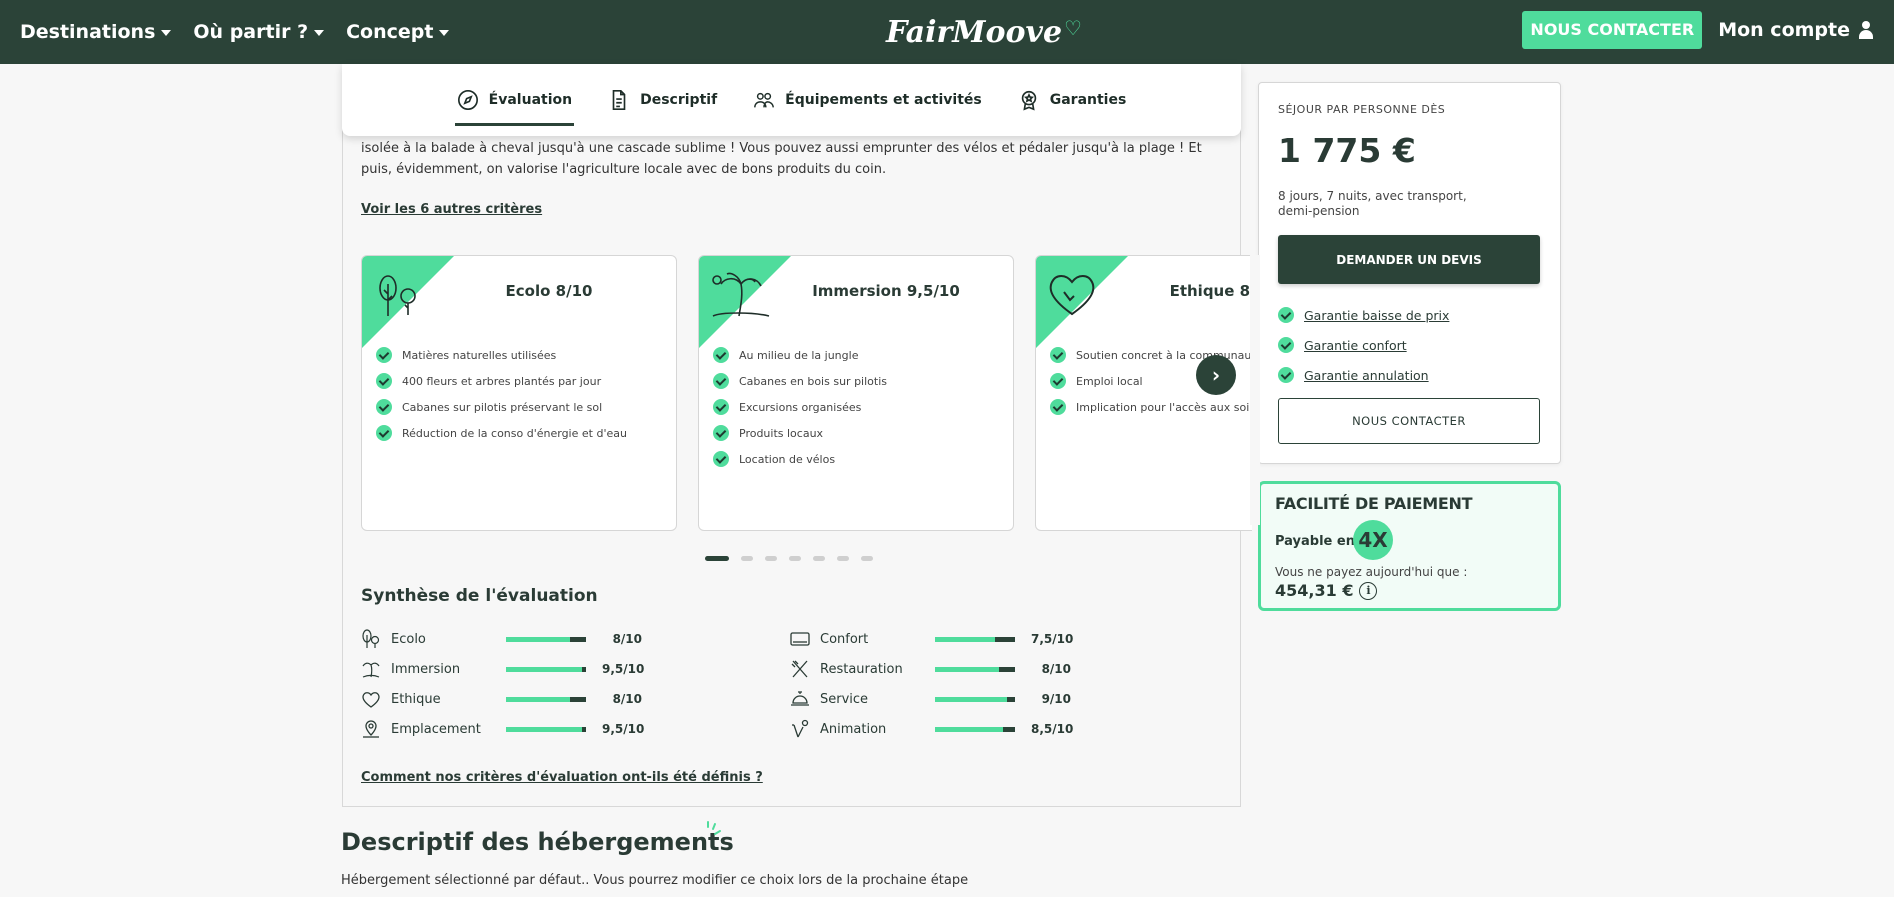  I want to click on list-item: Produits locaux, so click(800, 433).